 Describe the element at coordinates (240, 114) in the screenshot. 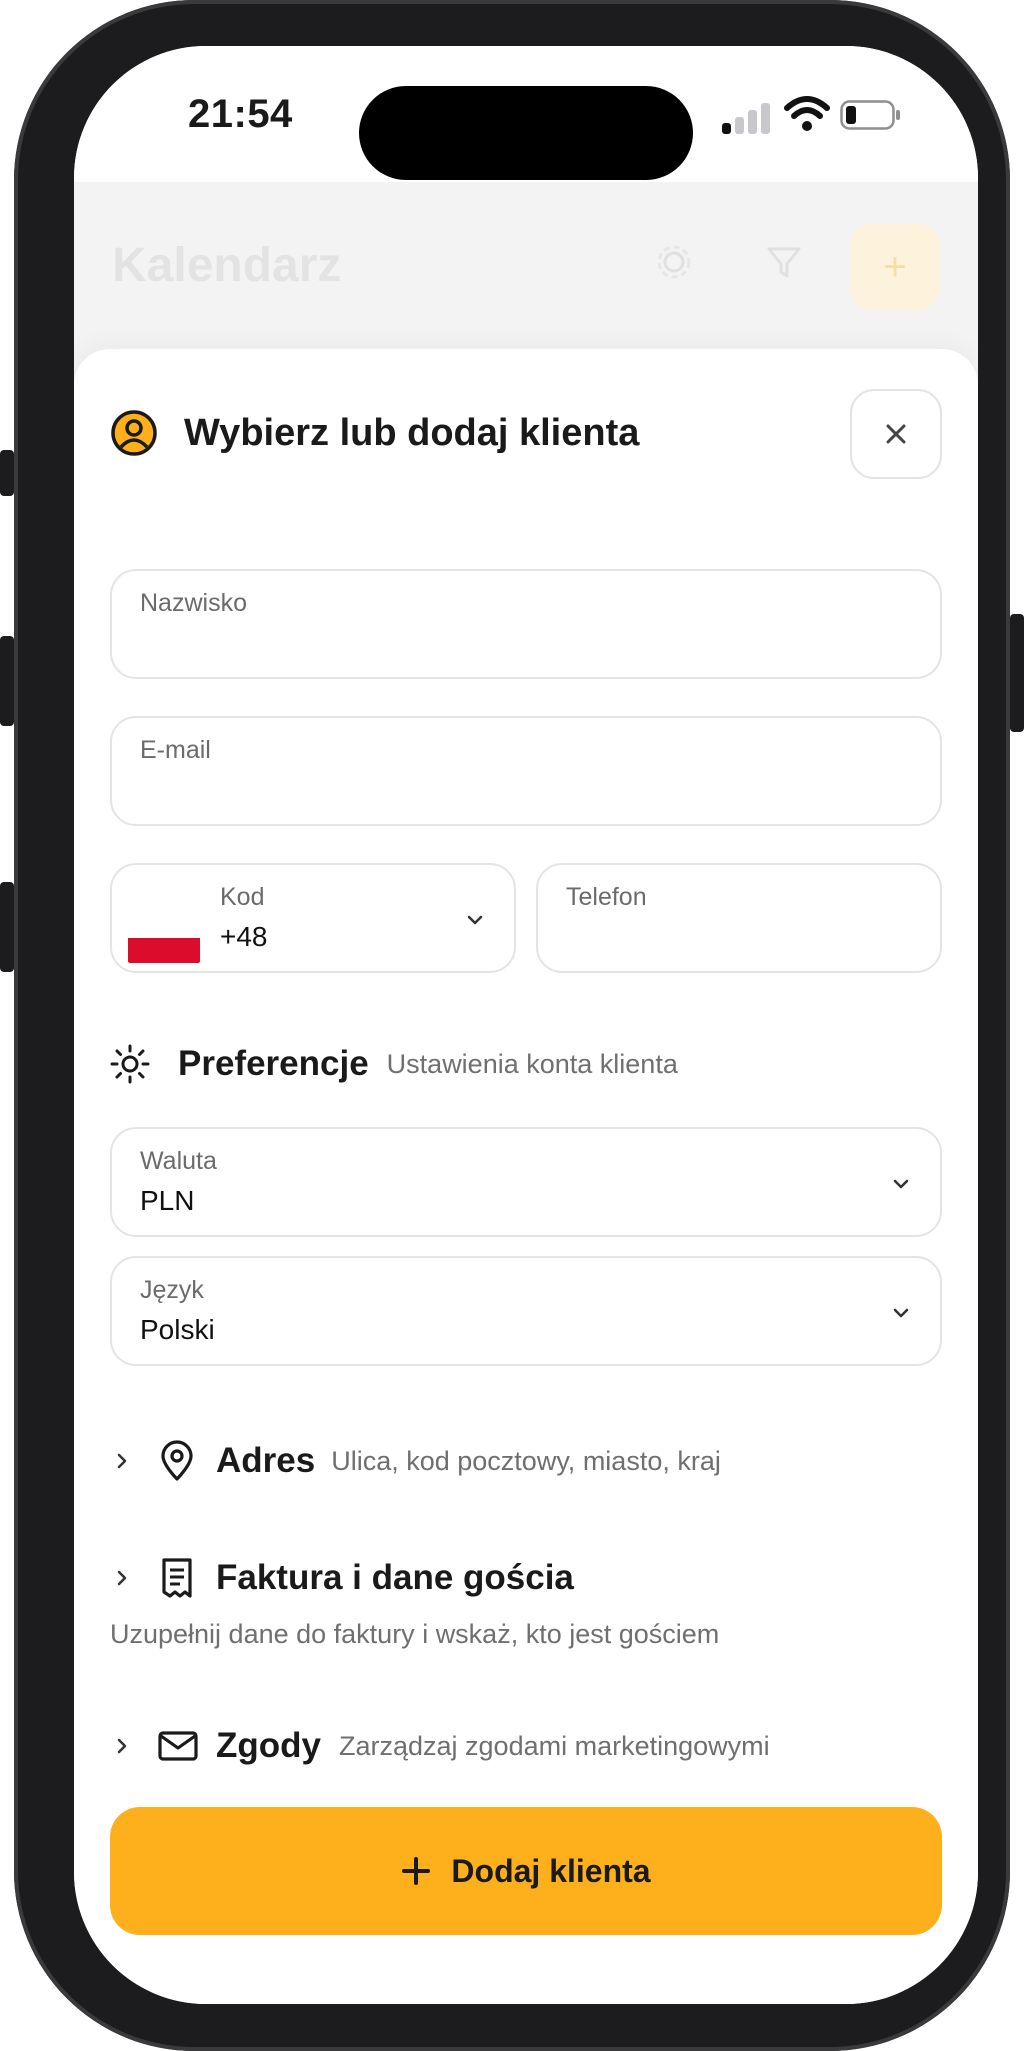

I see `status-time: 21:54` at that location.